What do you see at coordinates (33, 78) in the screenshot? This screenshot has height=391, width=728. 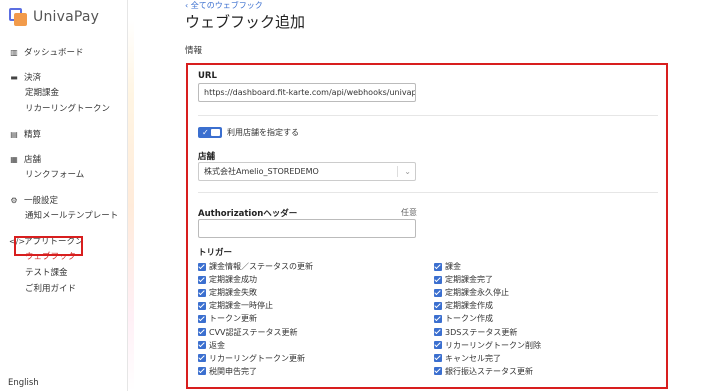 I see `sidebar-item-label: 決済` at bounding box center [33, 78].